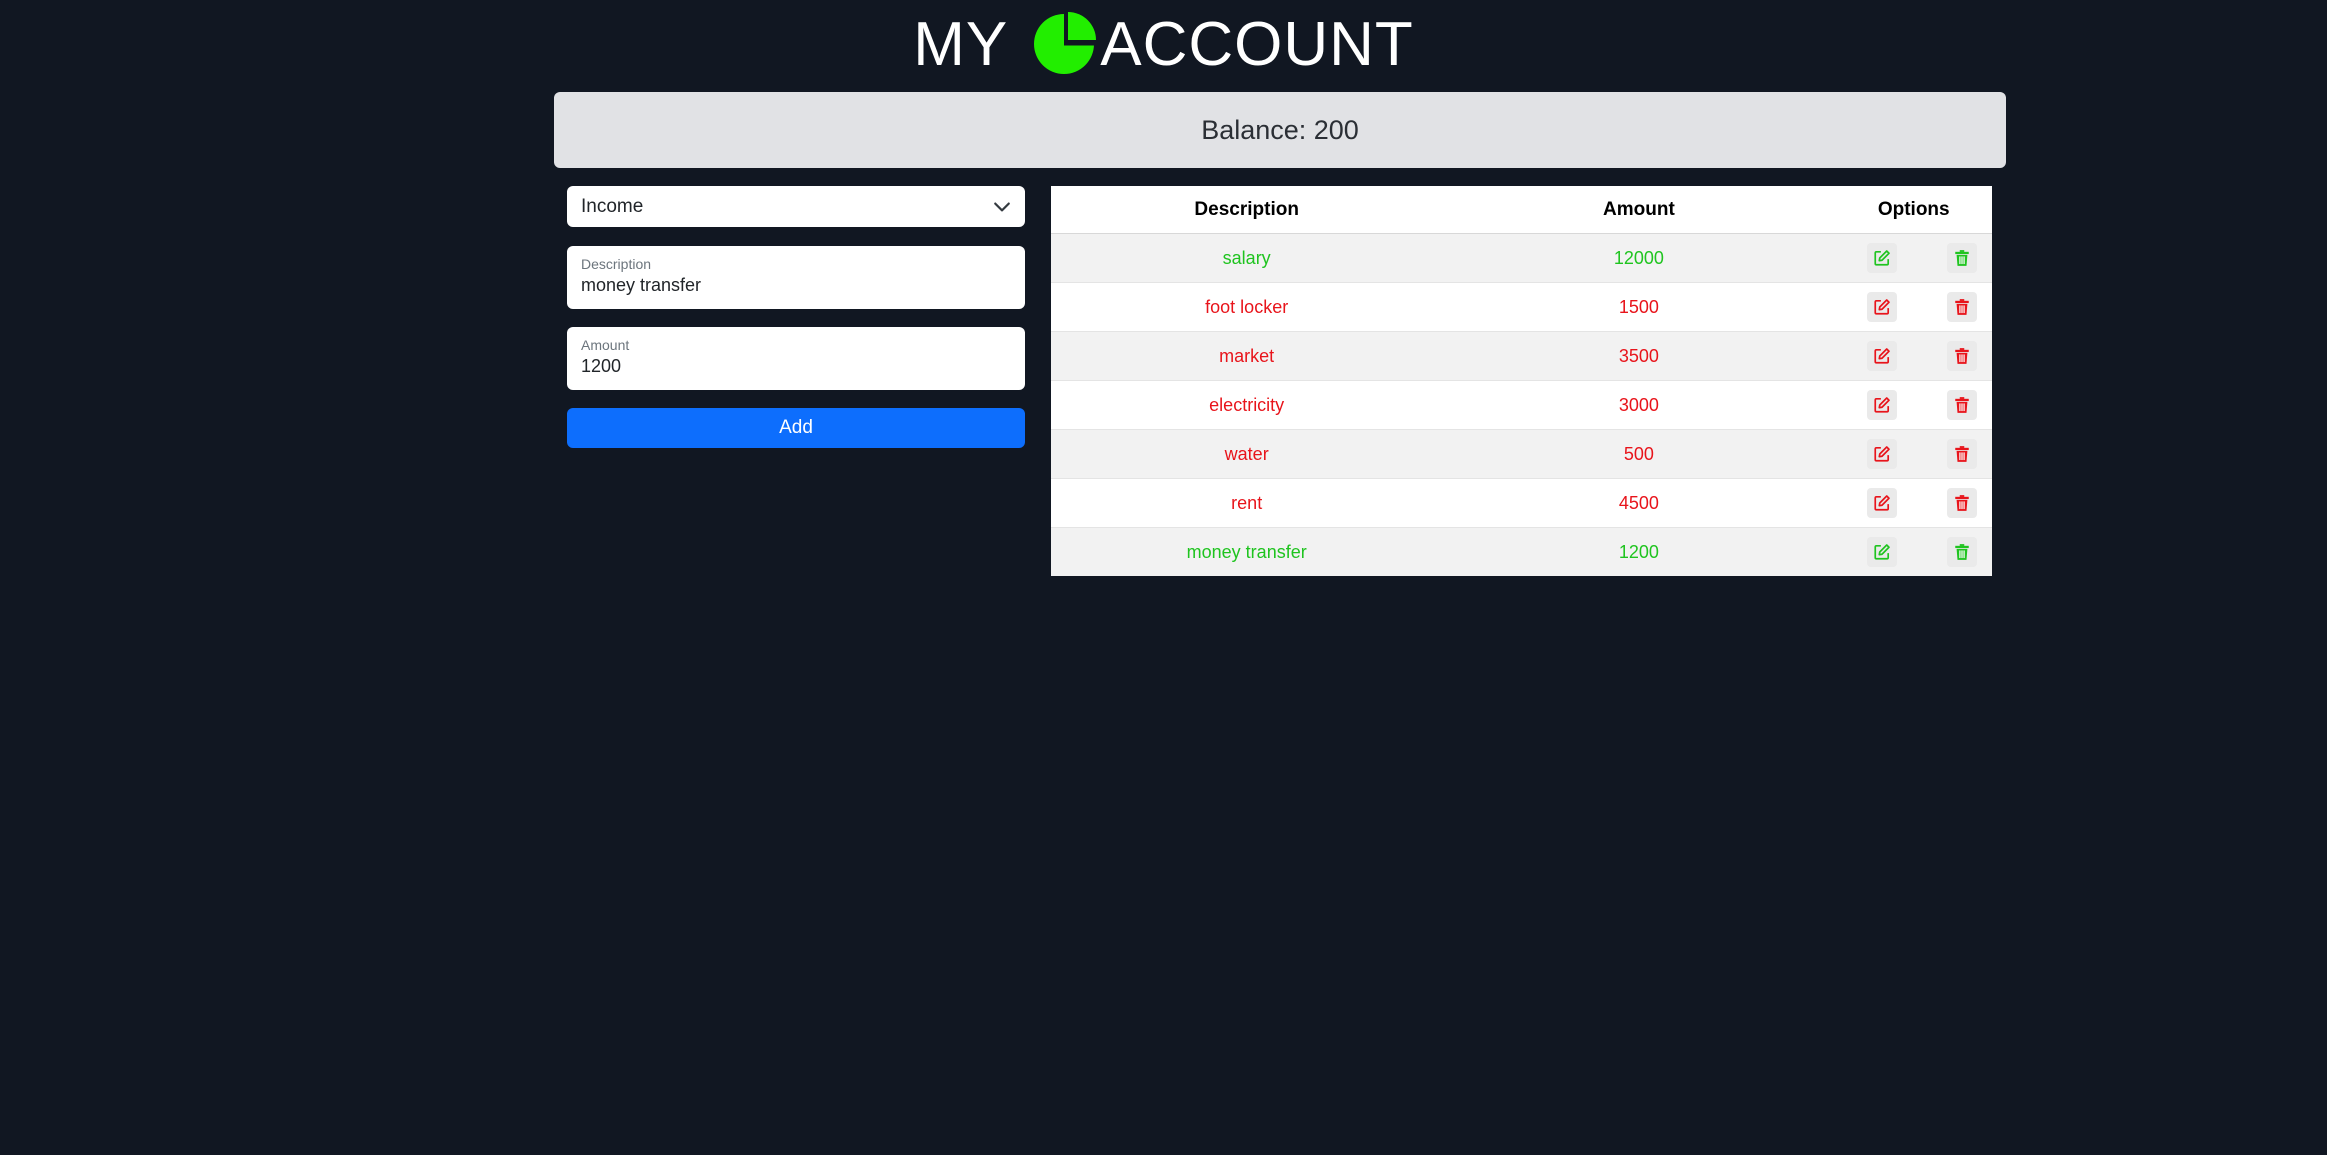 Image resolution: width=2327 pixels, height=1155 pixels. Describe the element at coordinates (1639, 356) in the screenshot. I see `row-amount: 3500` at that location.